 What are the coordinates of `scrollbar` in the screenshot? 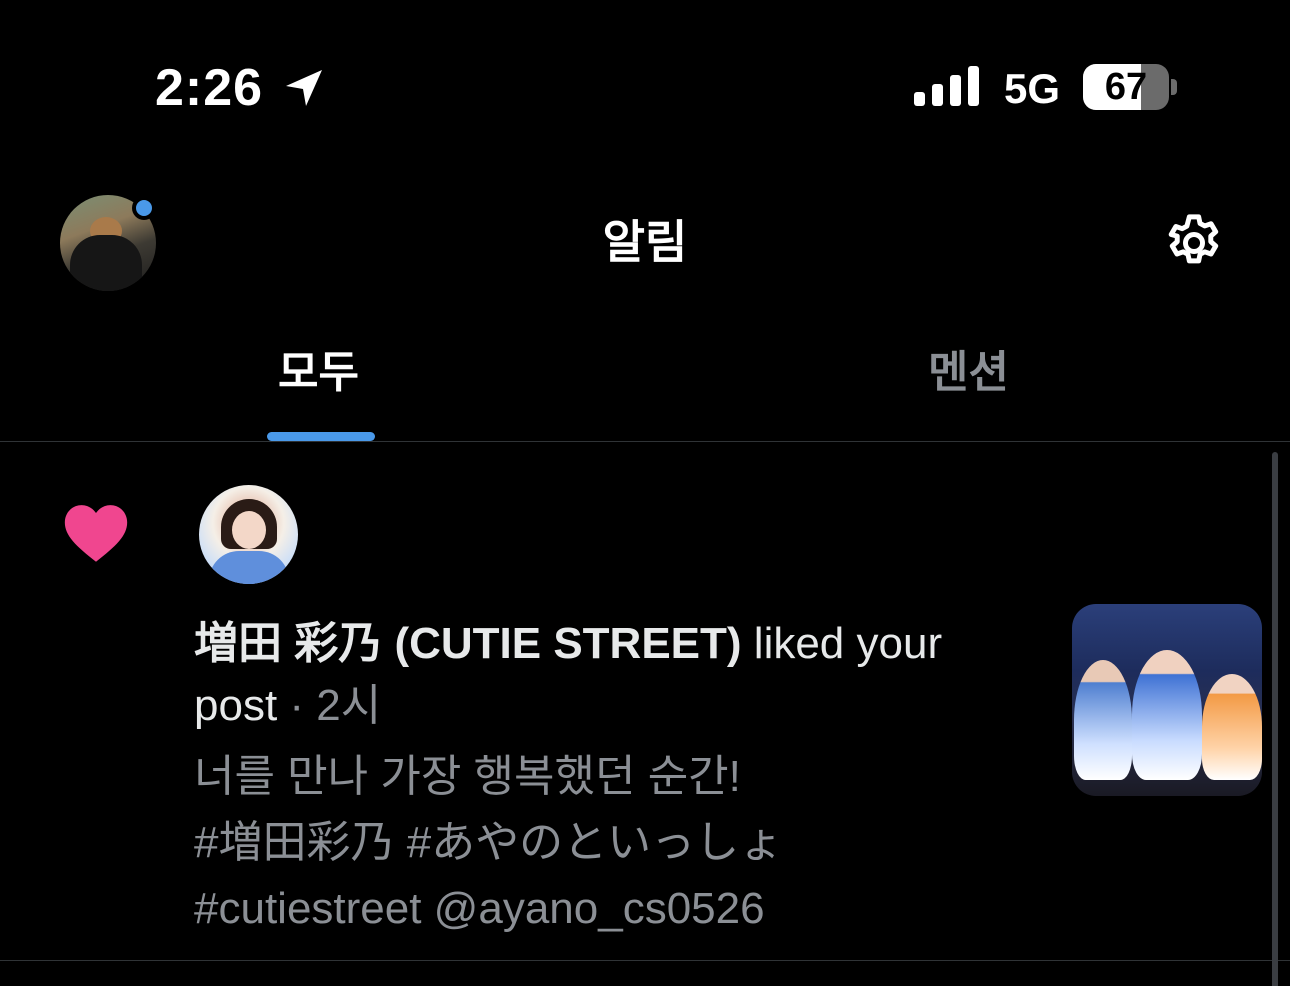 It's located at (1275, 719).